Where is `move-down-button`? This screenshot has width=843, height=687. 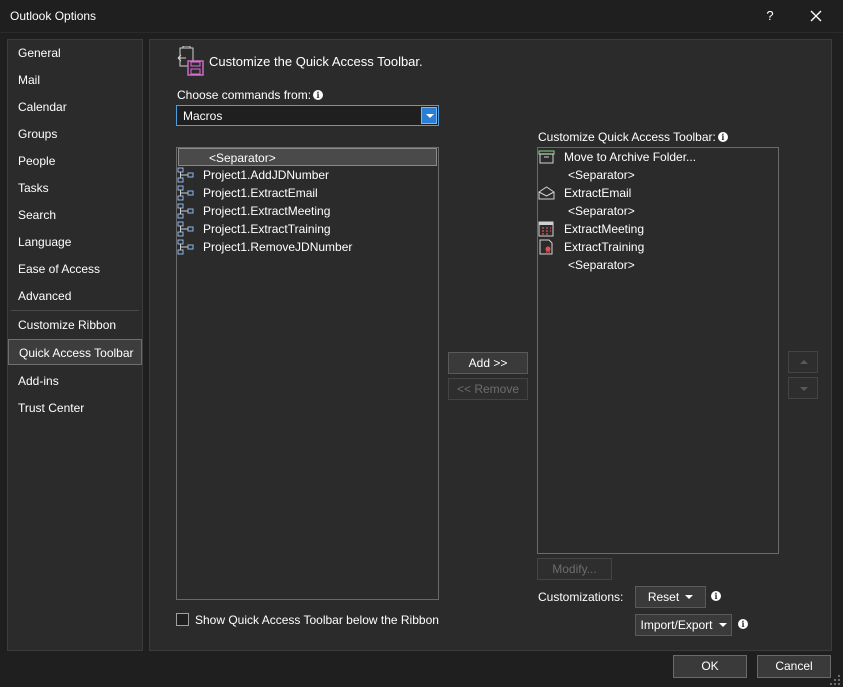
move-down-button is located at coordinates (803, 388).